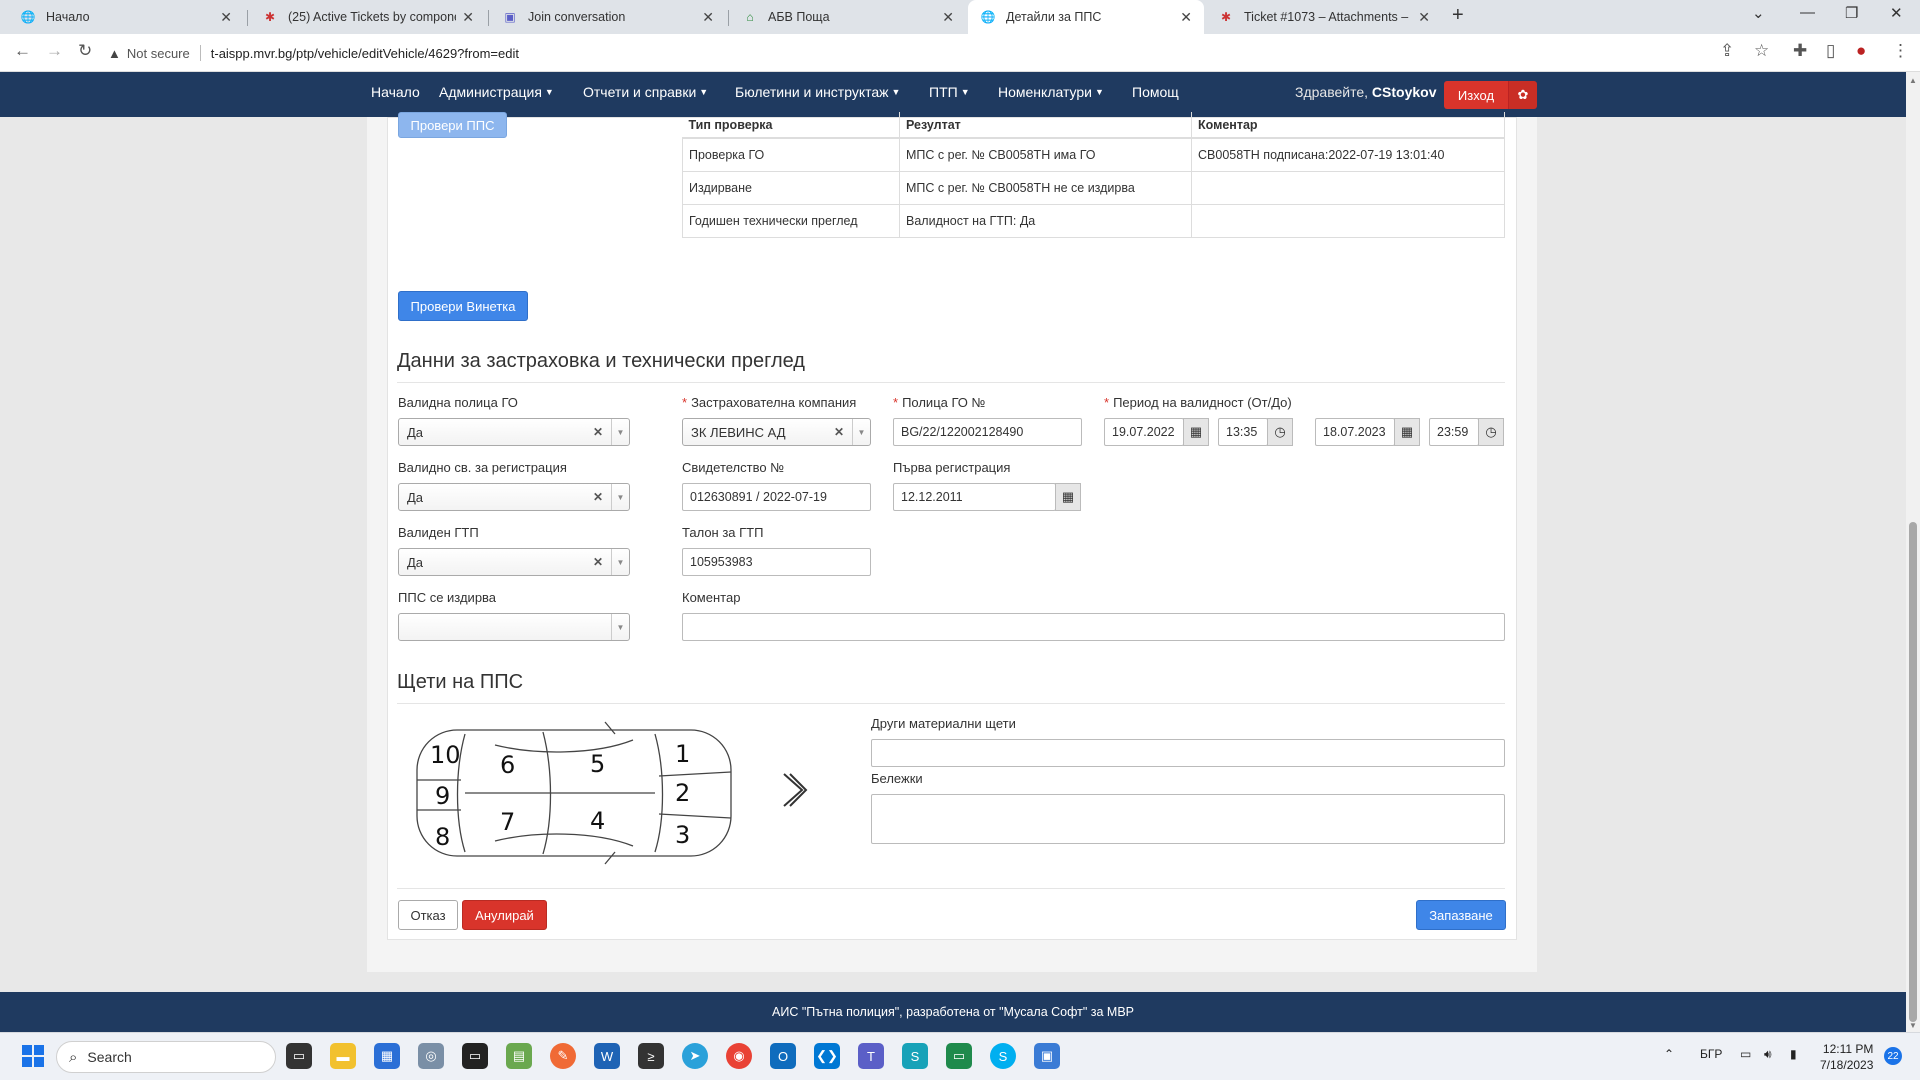 This screenshot has height=1080, width=1920. I want to click on notification-badge: 22, so click(1893, 1056).